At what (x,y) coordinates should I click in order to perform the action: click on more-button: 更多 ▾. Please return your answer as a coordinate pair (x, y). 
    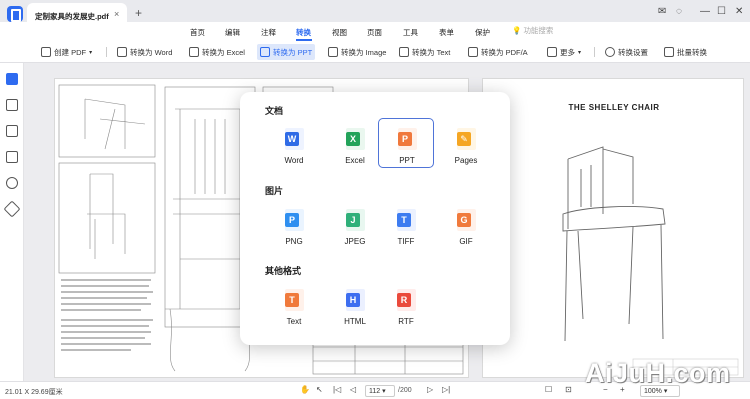
    Looking at the image, I should click on (564, 52).